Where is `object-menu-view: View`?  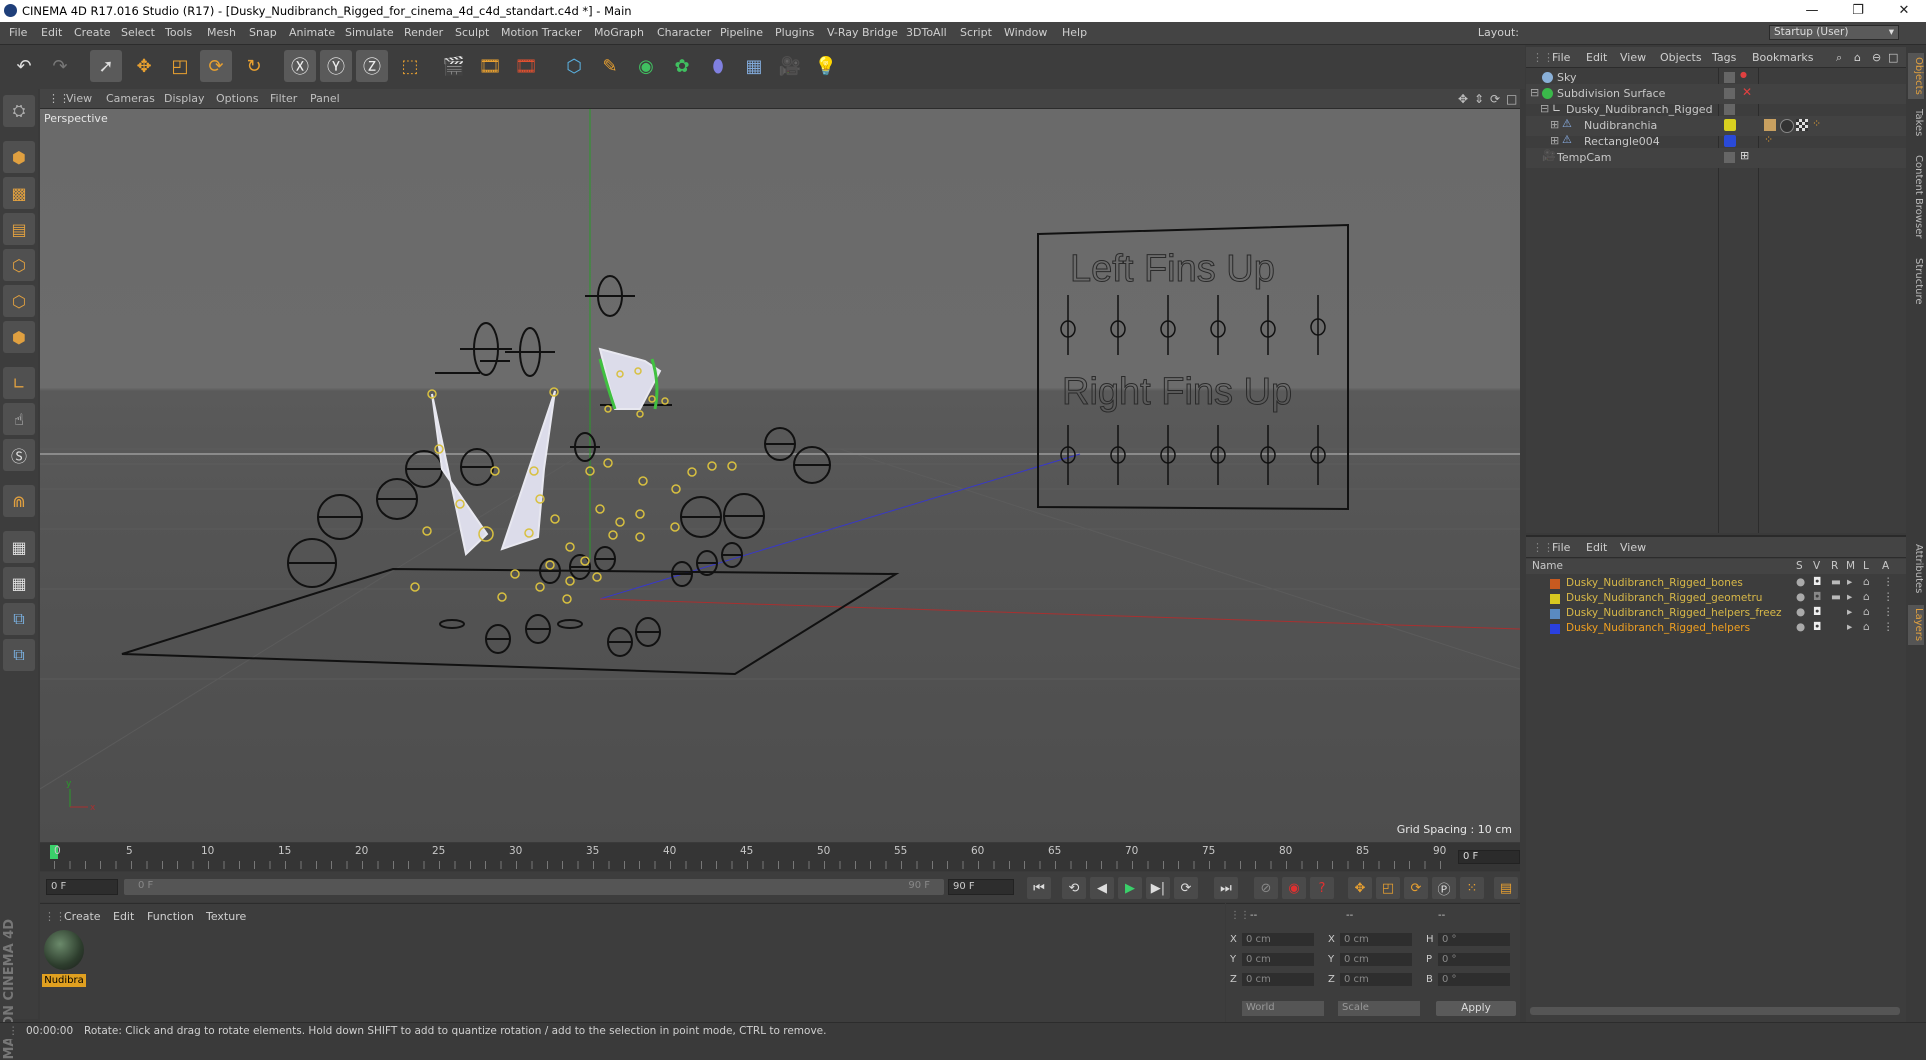 object-menu-view: View is located at coordinates (1633, 57).